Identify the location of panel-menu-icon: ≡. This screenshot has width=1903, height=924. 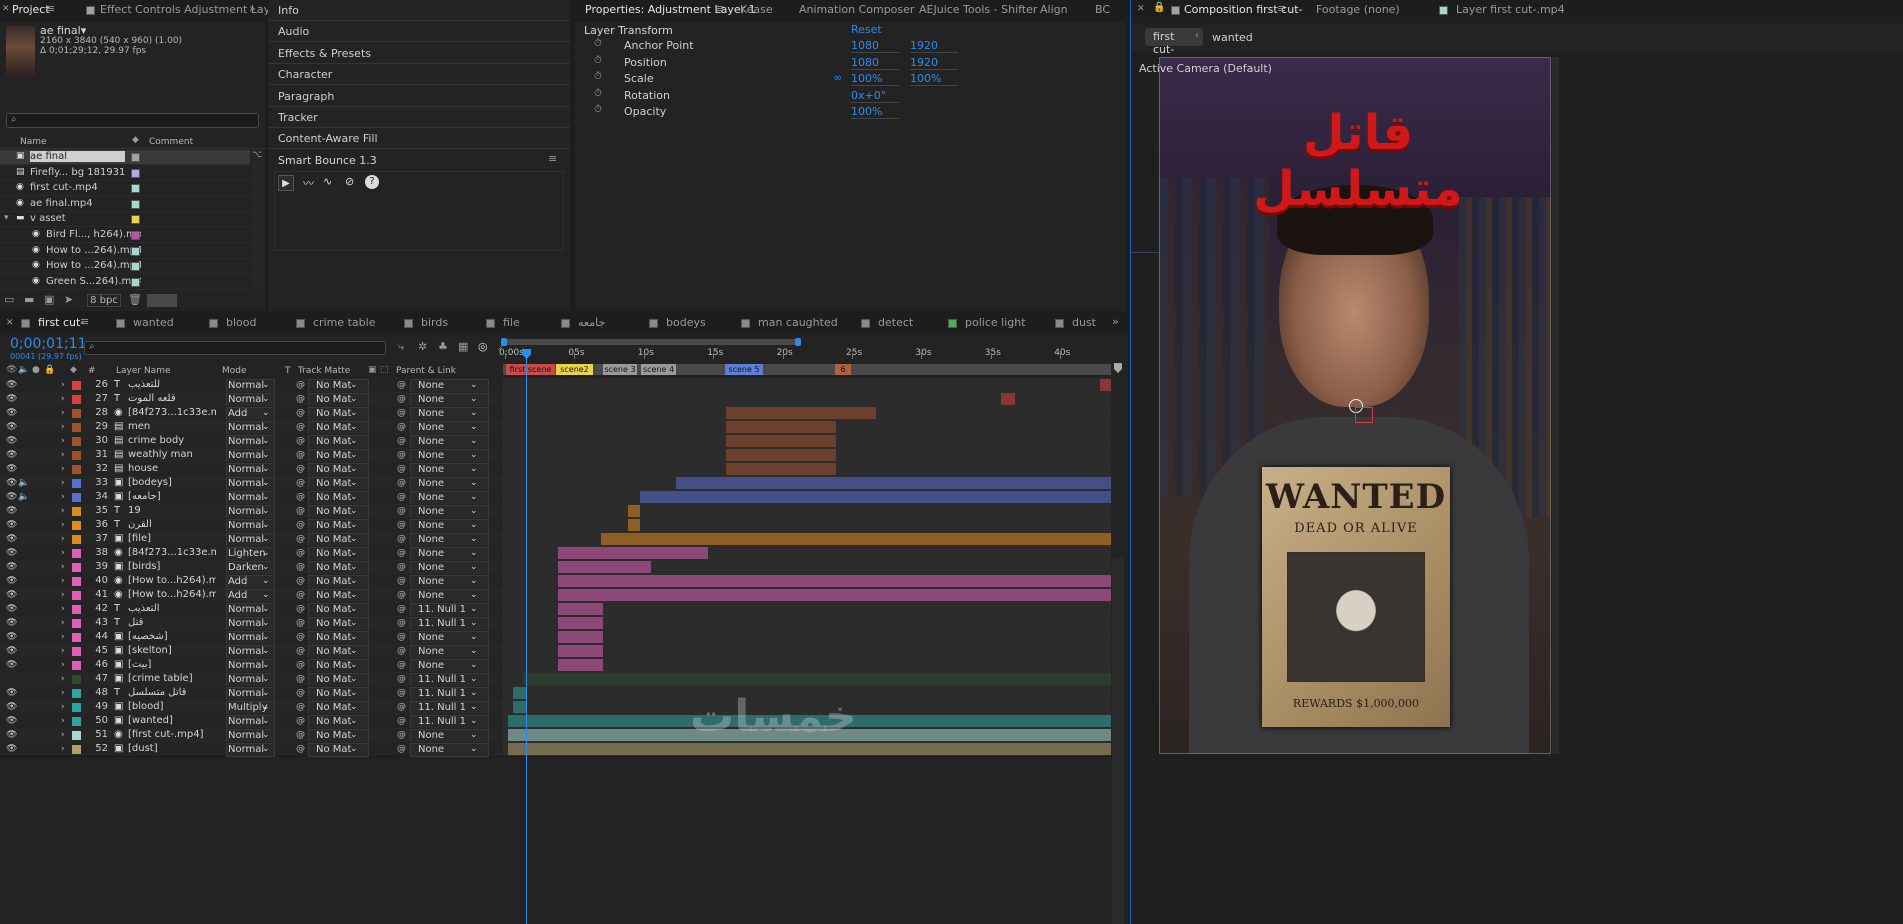
(50, 8).